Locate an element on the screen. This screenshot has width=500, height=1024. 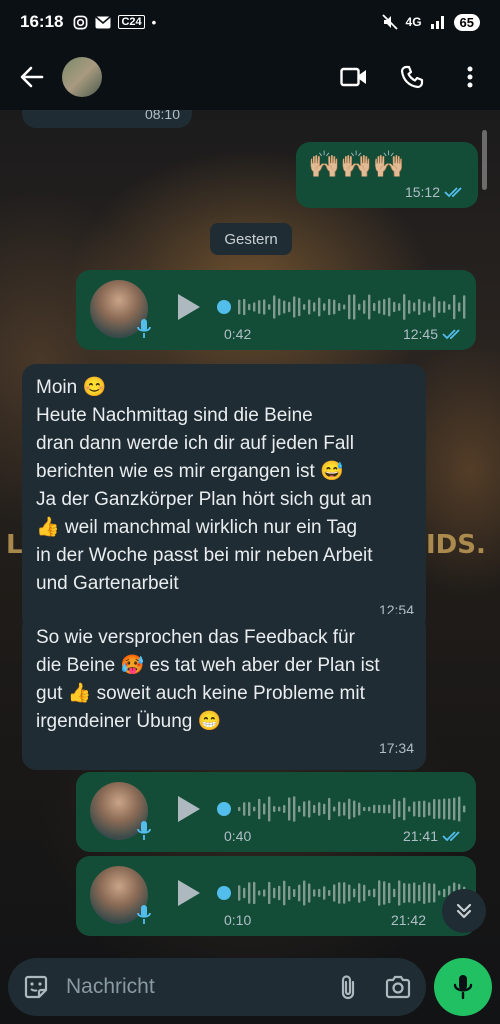
voice-call-button is located at coordinates (412, 77).